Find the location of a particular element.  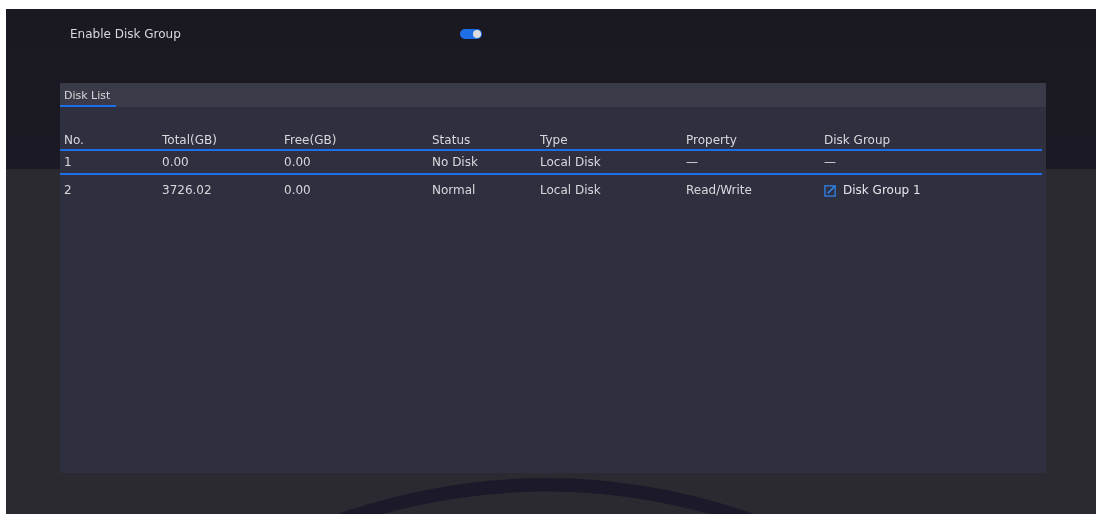

table-cell-text: 2 is located at coordinates (68, 190).